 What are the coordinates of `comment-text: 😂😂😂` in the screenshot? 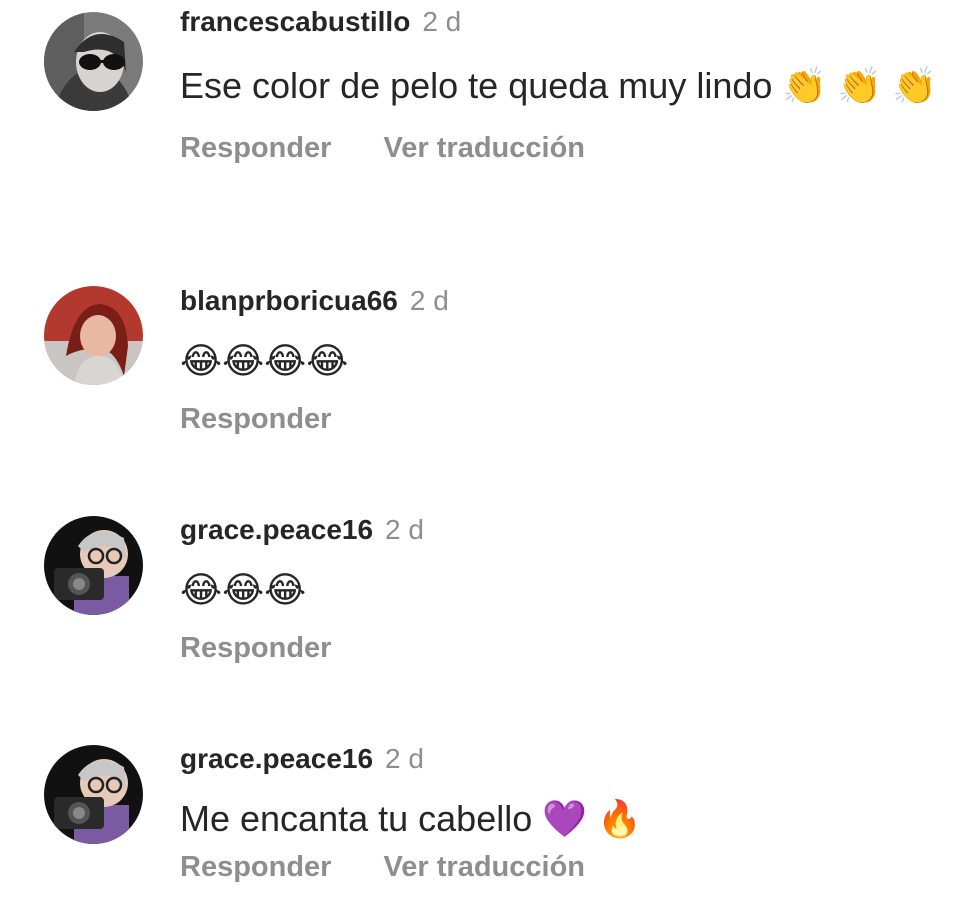 It's located at (243, 589).